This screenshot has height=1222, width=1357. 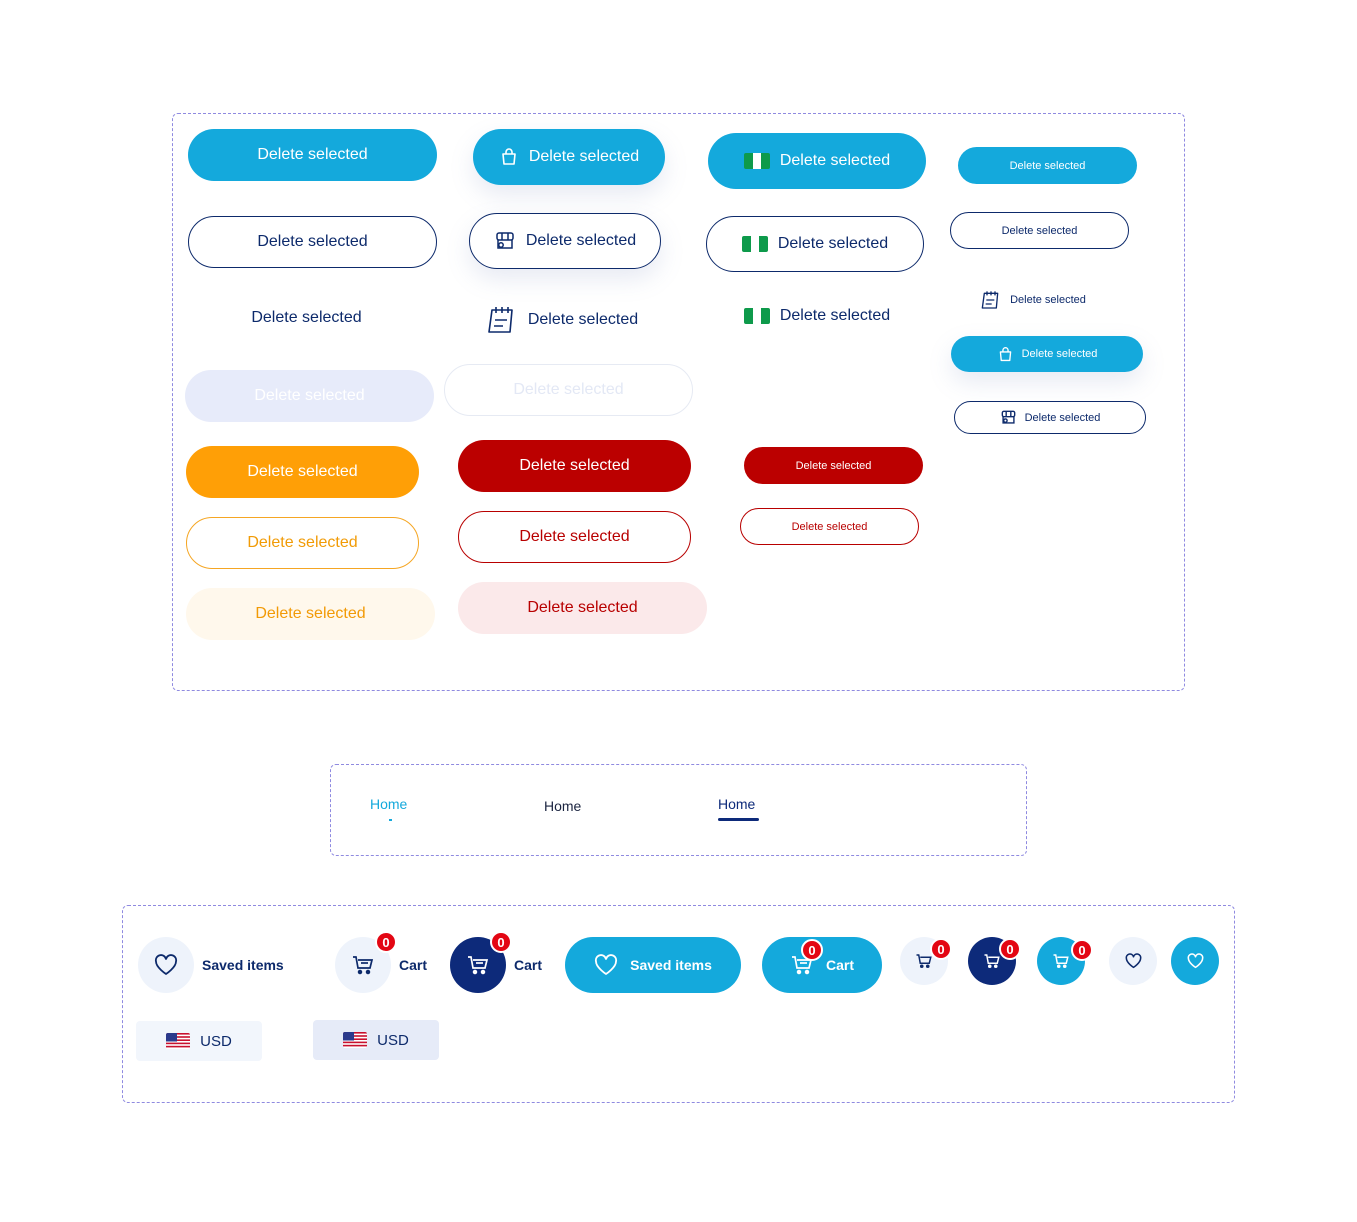 I want to click on tab-home-active: Home, so click(x=389, y=808).